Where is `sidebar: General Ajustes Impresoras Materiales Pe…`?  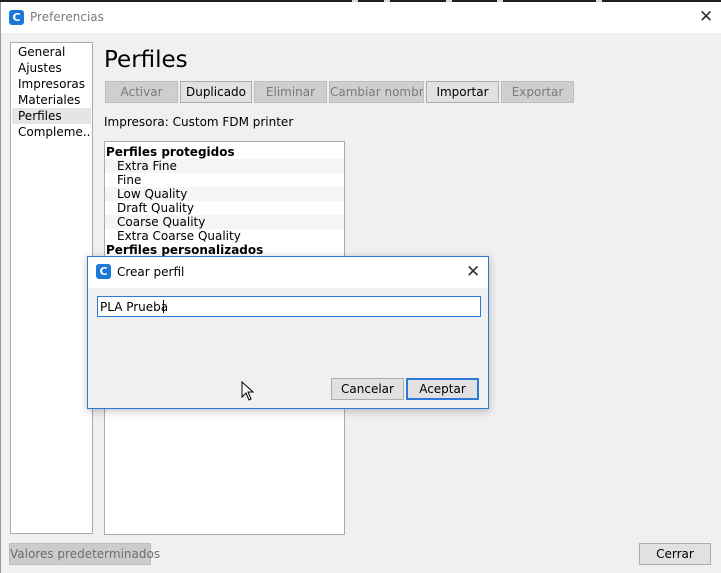
sidebar: General Ajustes Impresoras Materiales Pe… is located at coordinates (51, 288).